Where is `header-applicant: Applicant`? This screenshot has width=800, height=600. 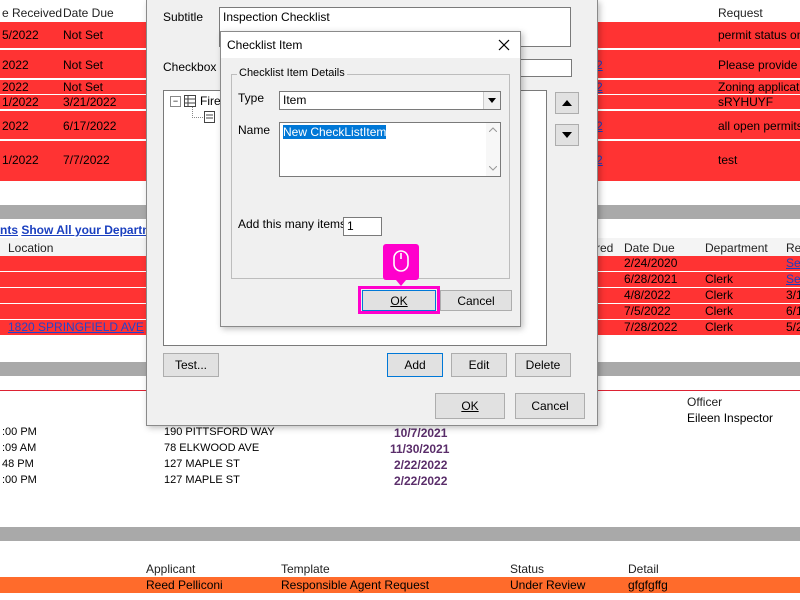
header-applicant: Applicant is located at coordinates (171, 569).